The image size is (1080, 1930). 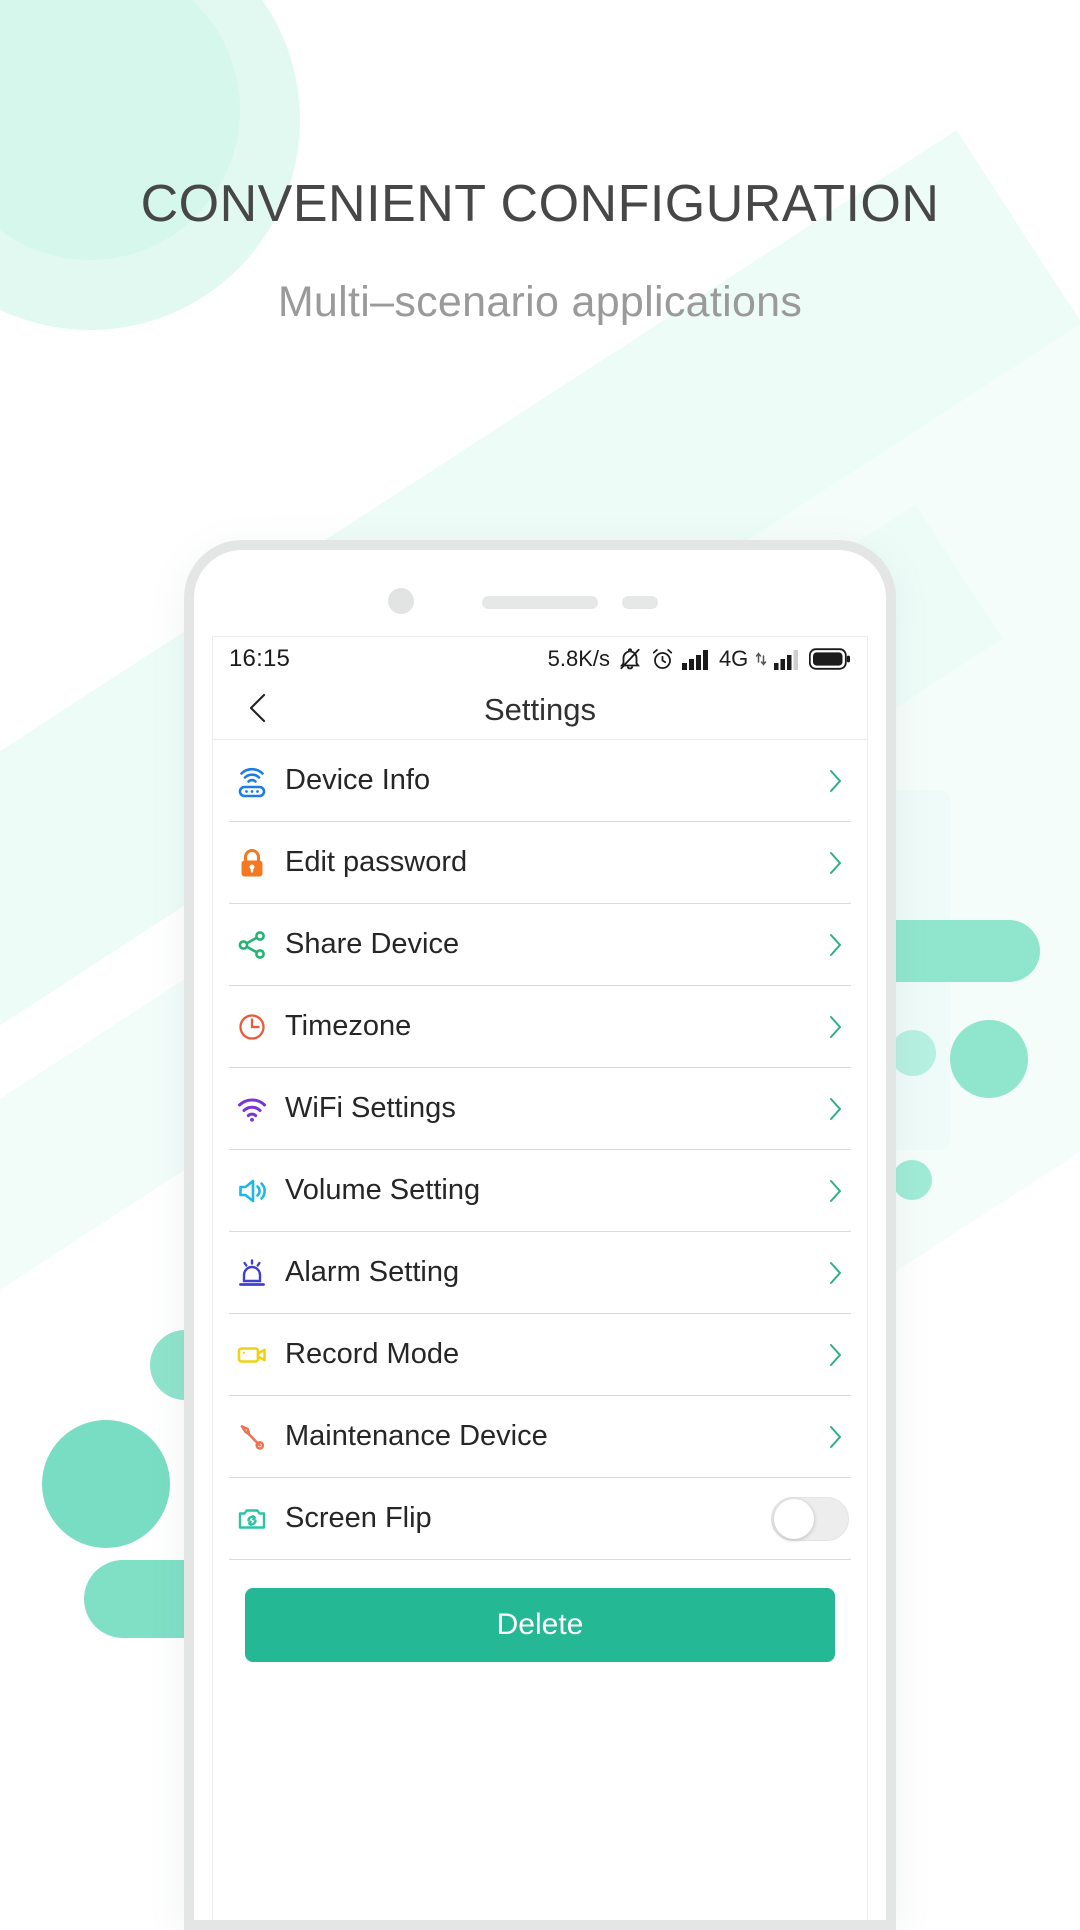 I want to click on list-item-label: Alarm Setting, so click(x=372, y=1272).